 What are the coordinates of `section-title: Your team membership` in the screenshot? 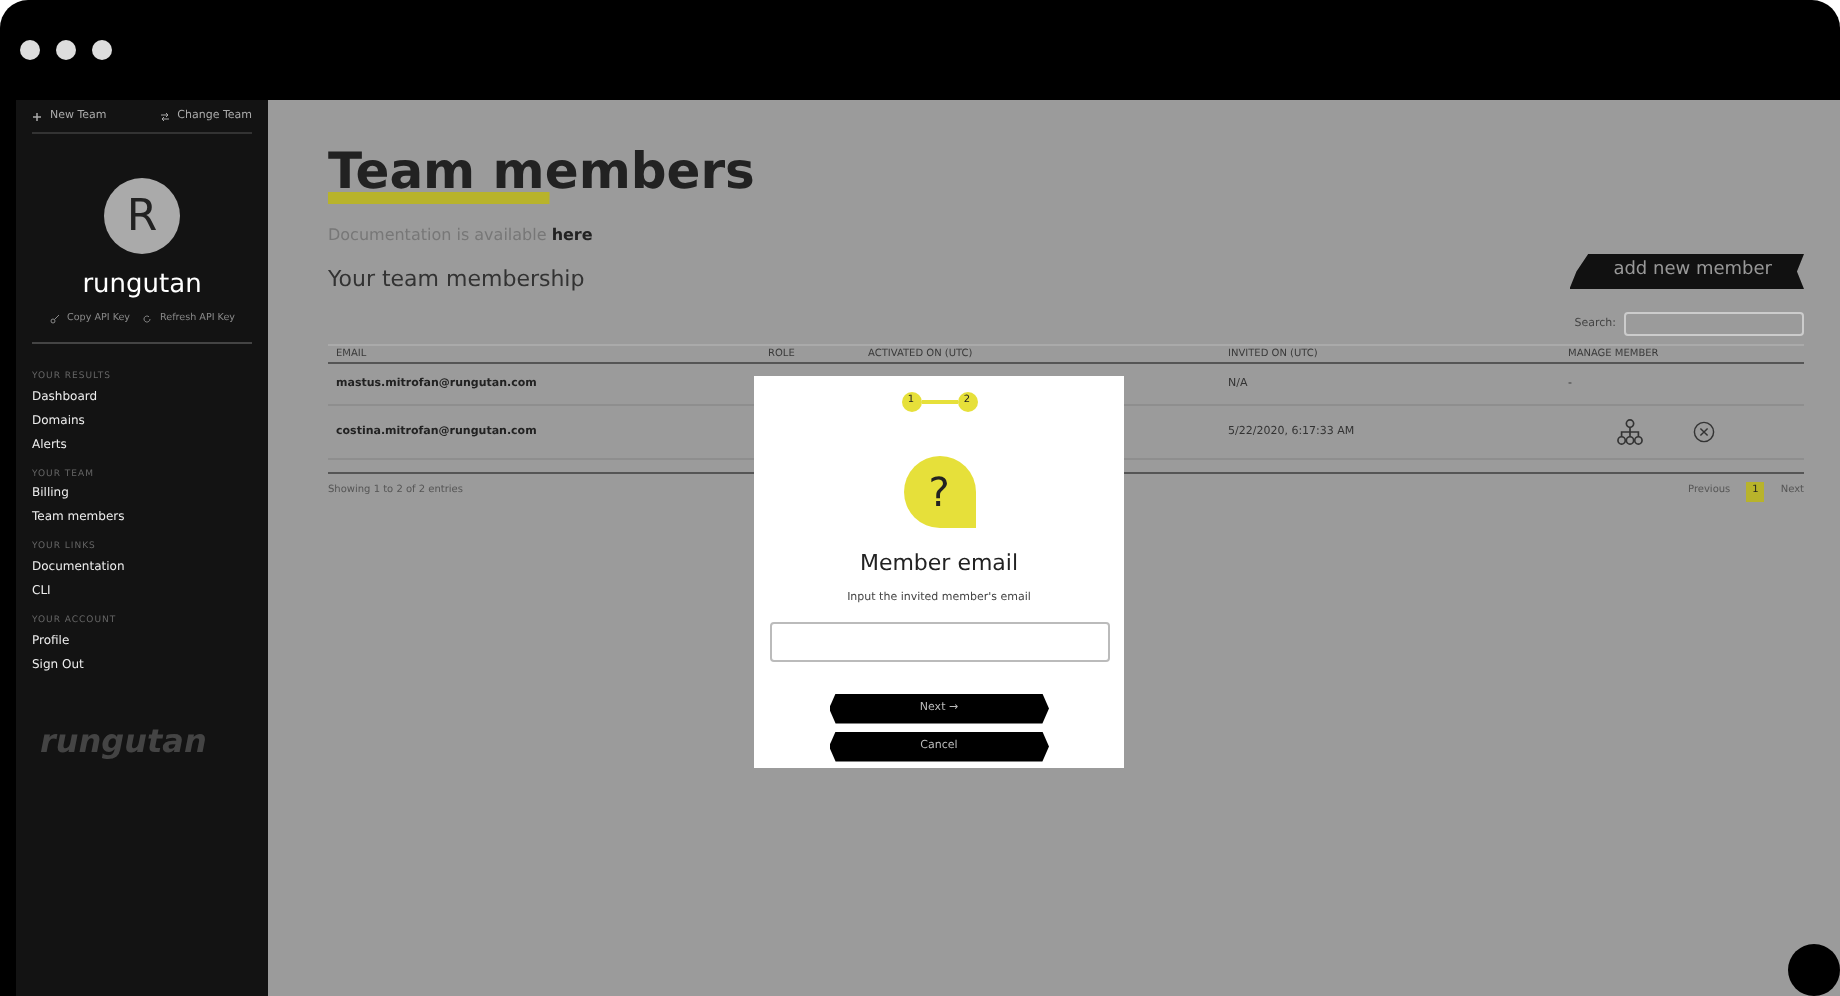 It's located at (456, 279).